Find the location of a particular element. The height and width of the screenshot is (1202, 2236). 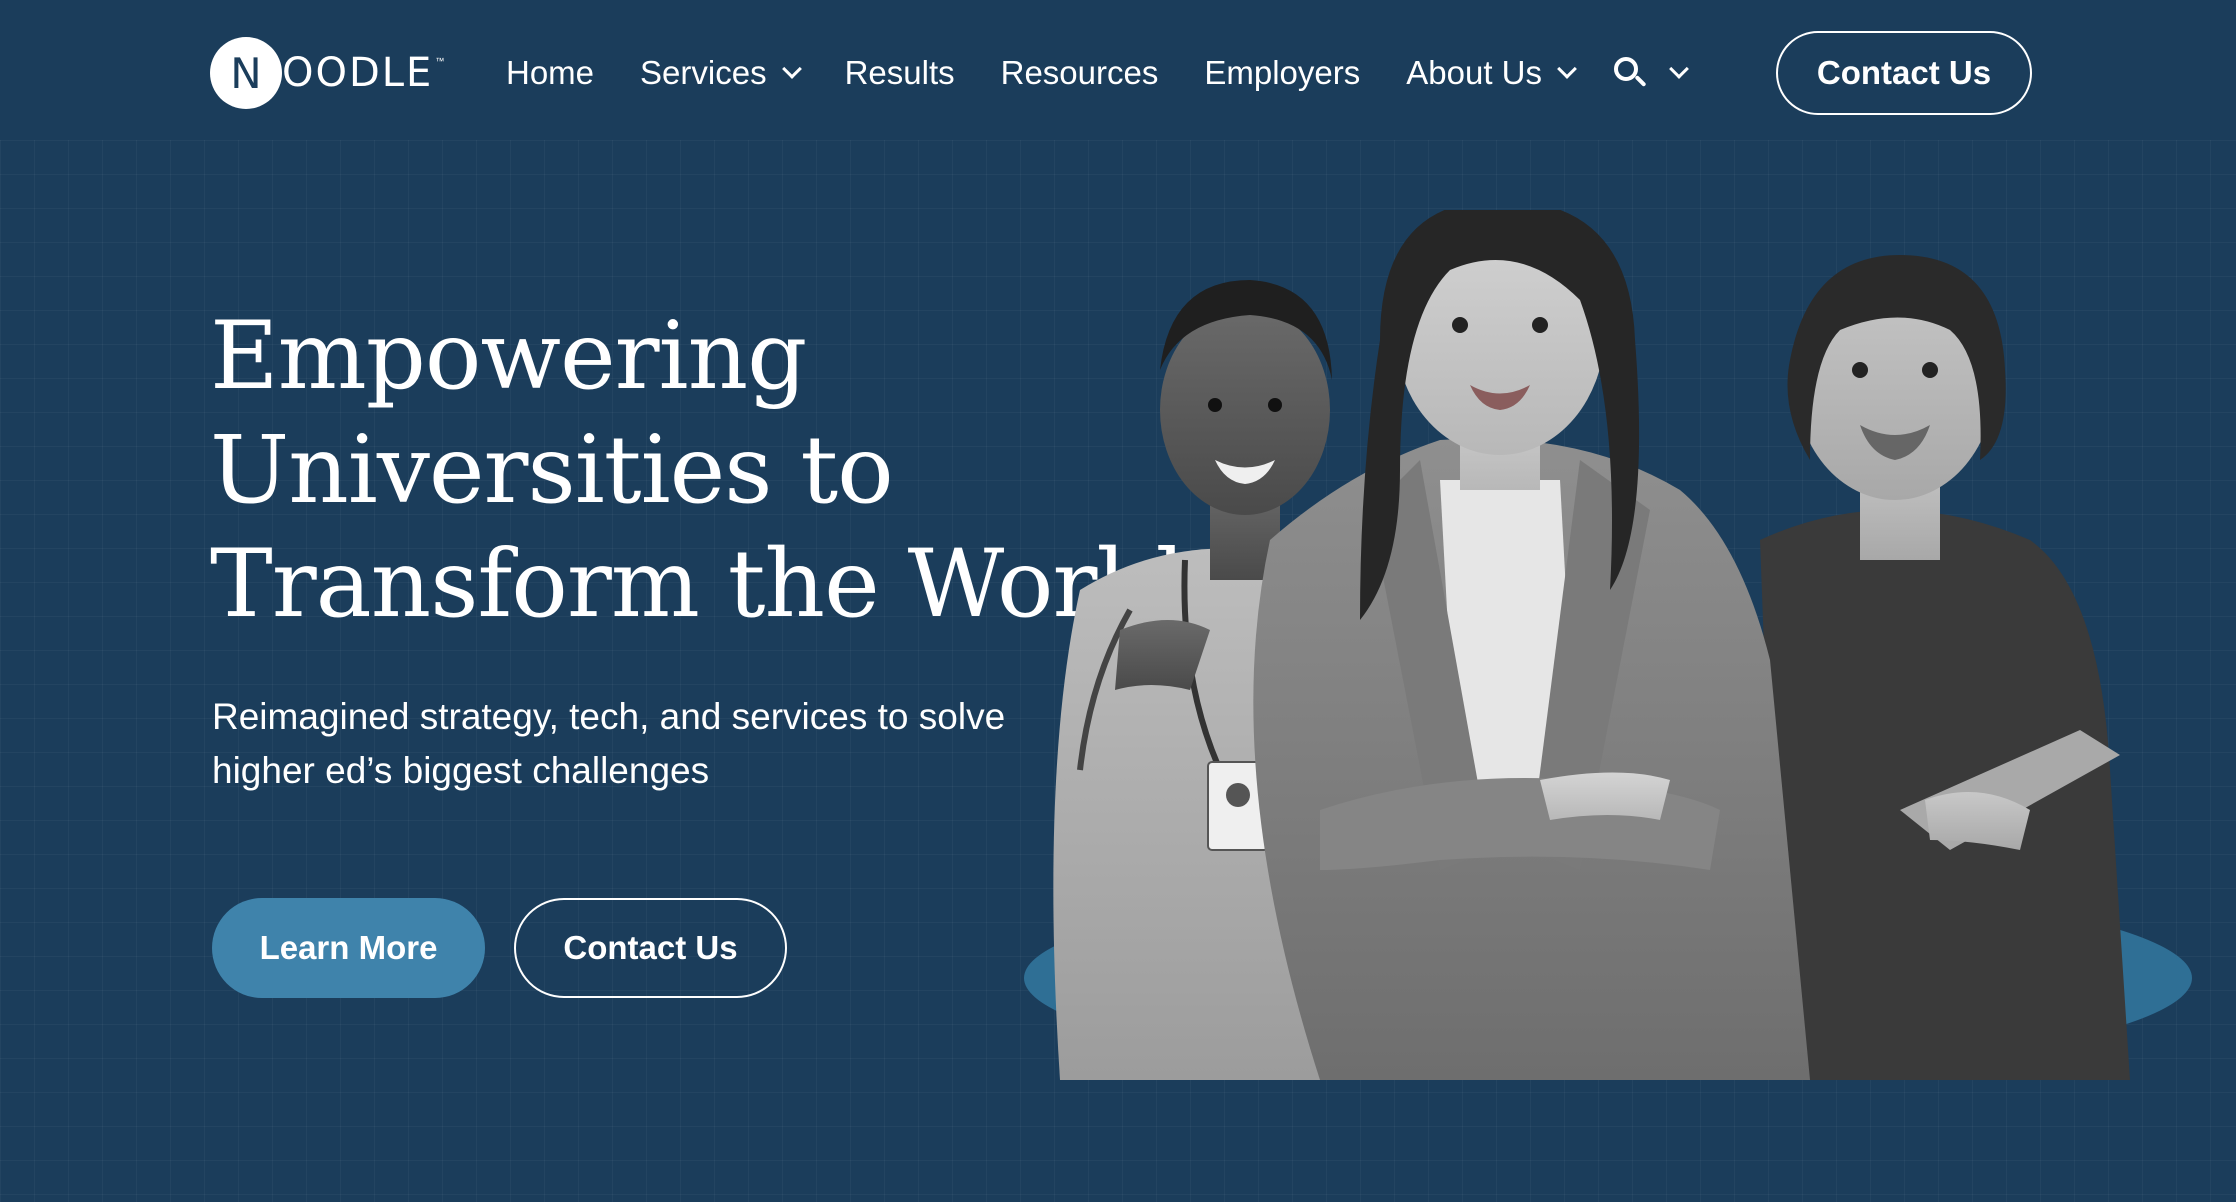

nav-item-home: Home is located at coordinates (550, 73).